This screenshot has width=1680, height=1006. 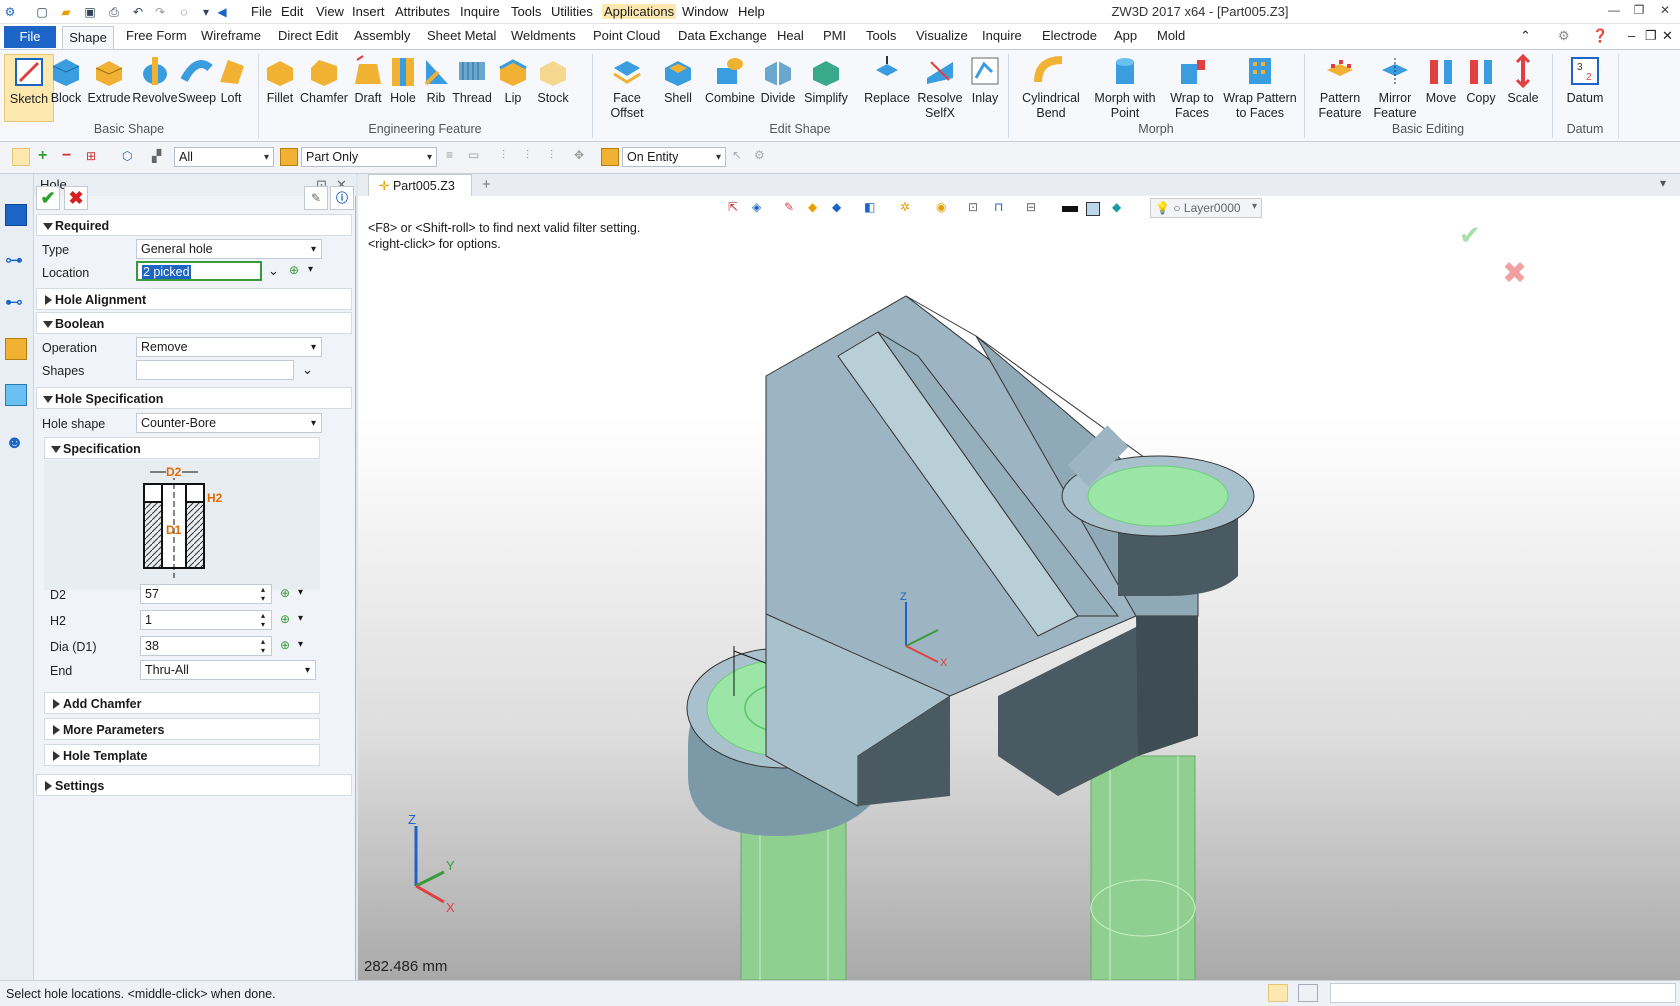 What do you see at coordinates (42, 12) in the screenshot?
I see `new-file-icon: ▢` at bounding box center [42, 12].